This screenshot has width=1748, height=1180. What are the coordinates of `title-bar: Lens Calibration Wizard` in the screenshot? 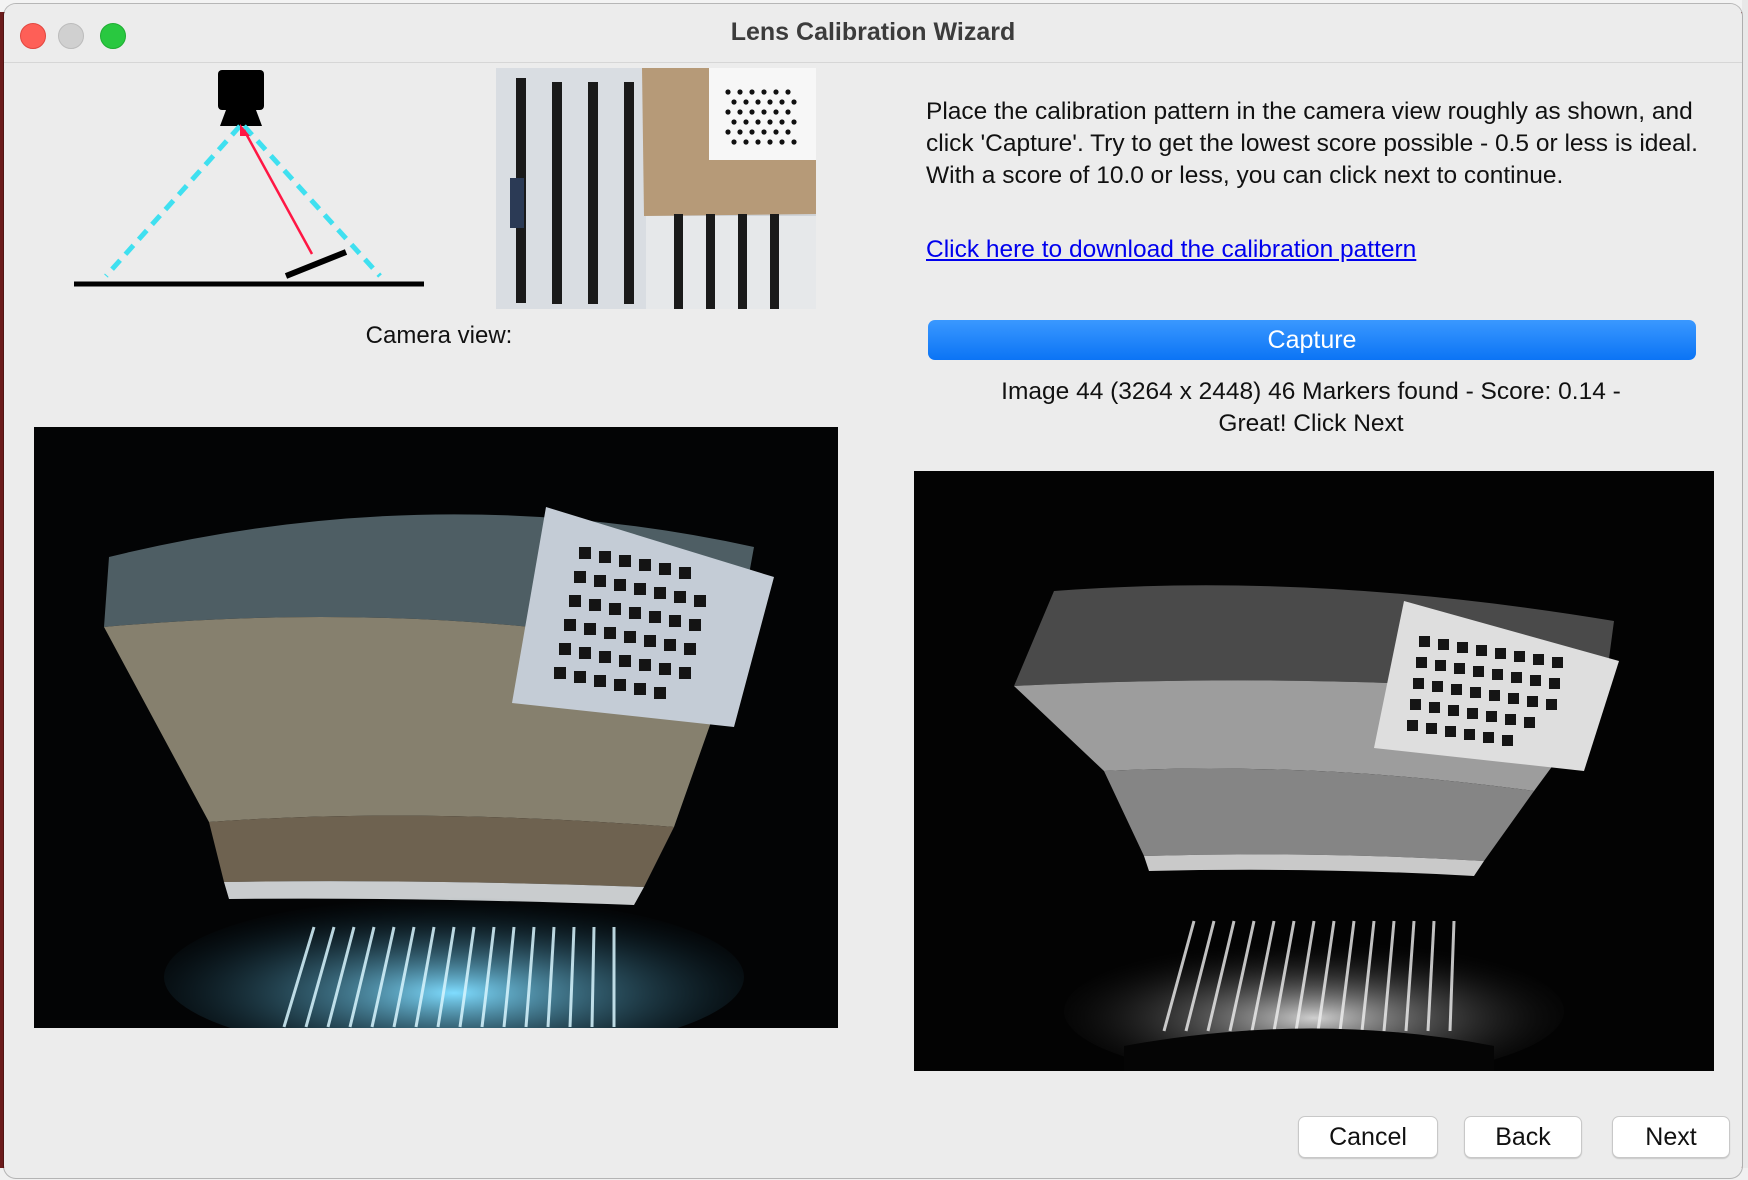 It's located at (873, 33).